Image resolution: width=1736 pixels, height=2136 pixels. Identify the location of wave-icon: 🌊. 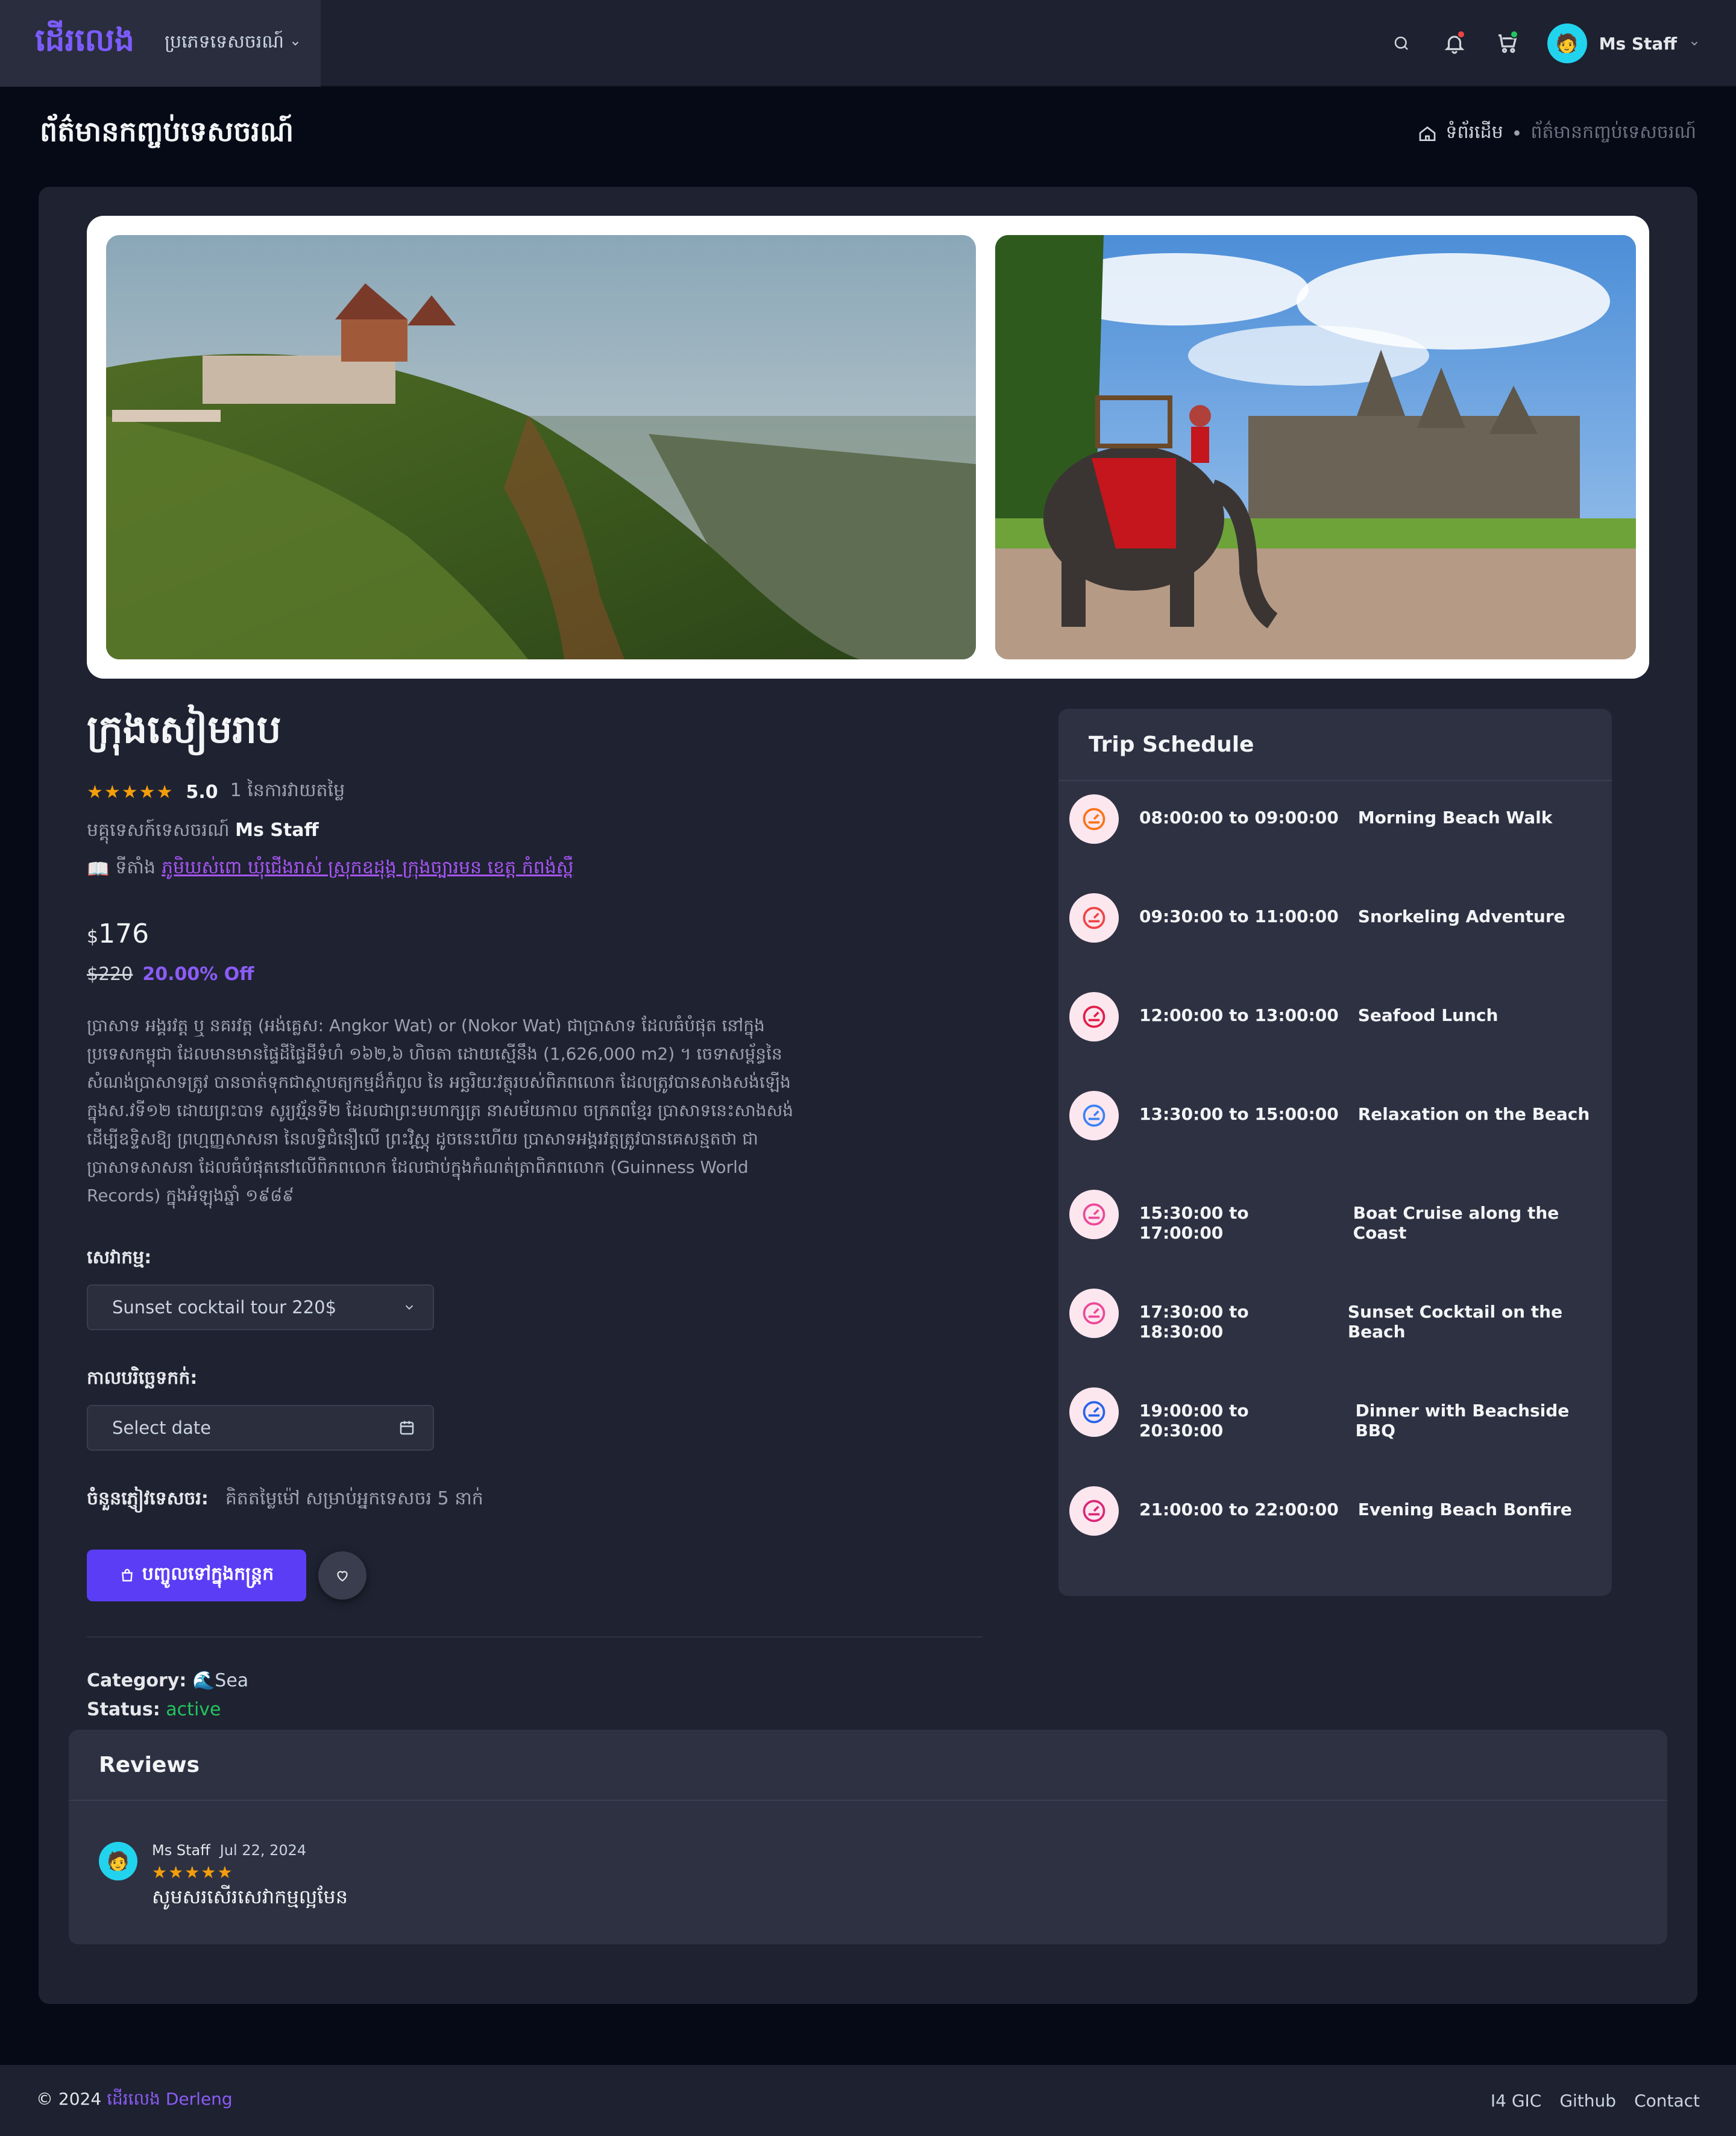
(203, 1681).